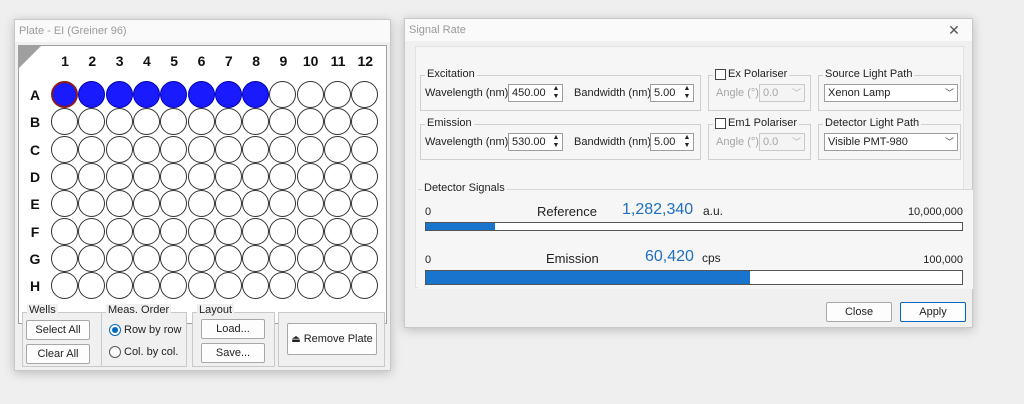  What do you see at coordinates (64, 176) in the screenshot?
I see `well-D1` at bounding box center [64, 176].